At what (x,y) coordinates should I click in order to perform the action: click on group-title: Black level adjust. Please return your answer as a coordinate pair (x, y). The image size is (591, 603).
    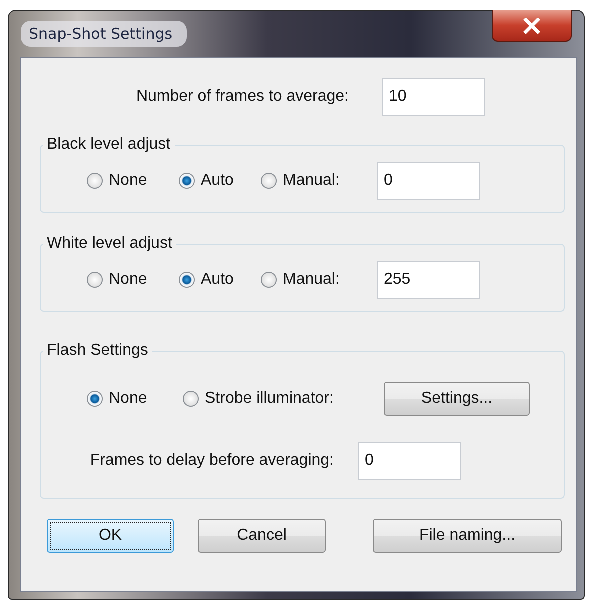
    Looking at the image, I should click on (109, 145).